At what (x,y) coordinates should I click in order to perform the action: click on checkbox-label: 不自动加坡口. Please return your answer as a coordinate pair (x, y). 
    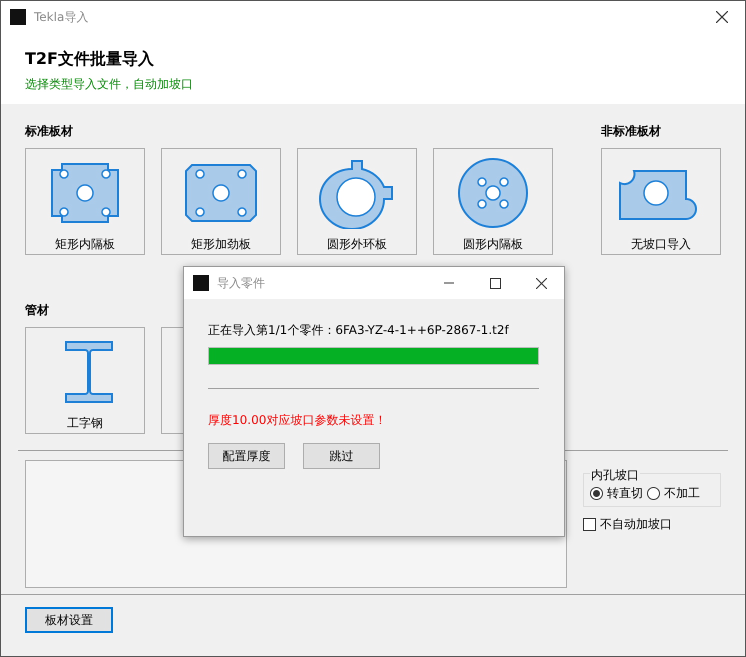
    Looking at the image, I should click on (636, 524).